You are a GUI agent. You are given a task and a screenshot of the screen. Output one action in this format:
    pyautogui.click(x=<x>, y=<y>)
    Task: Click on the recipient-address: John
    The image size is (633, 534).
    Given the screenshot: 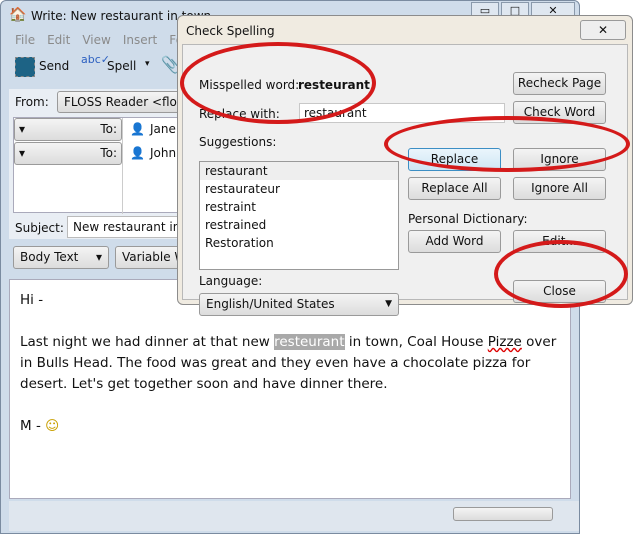 What is the action you would take?
    pyautogui.click(x=163, y=153)
    